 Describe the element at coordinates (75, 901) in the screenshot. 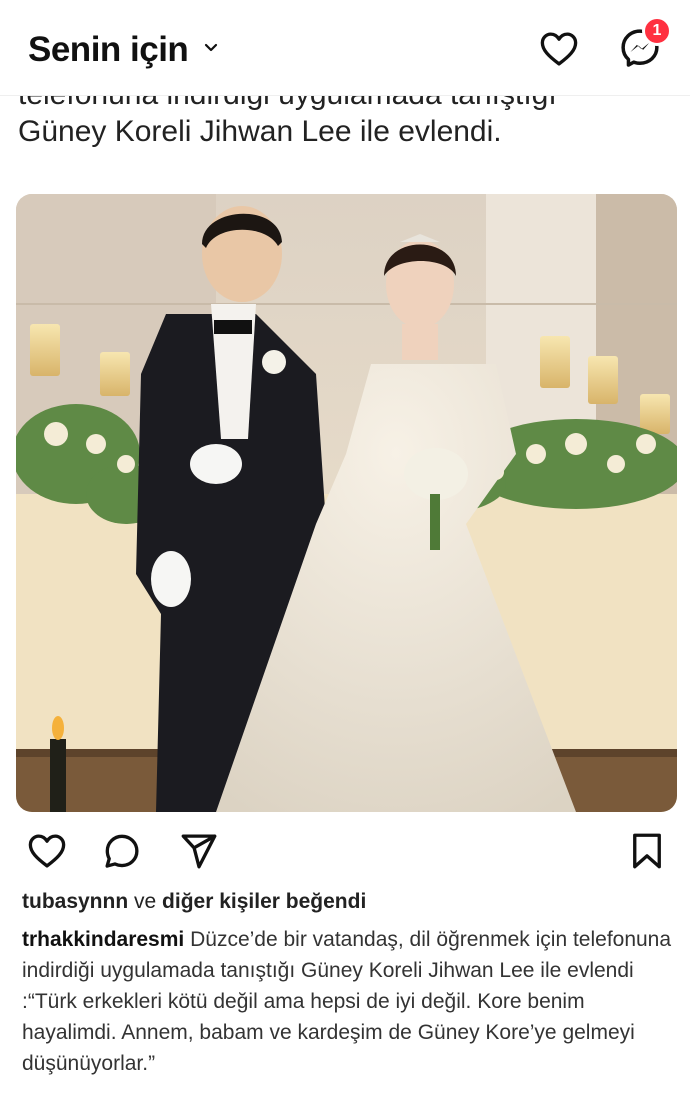

I see `liker-username: tubasynnn` at that location.